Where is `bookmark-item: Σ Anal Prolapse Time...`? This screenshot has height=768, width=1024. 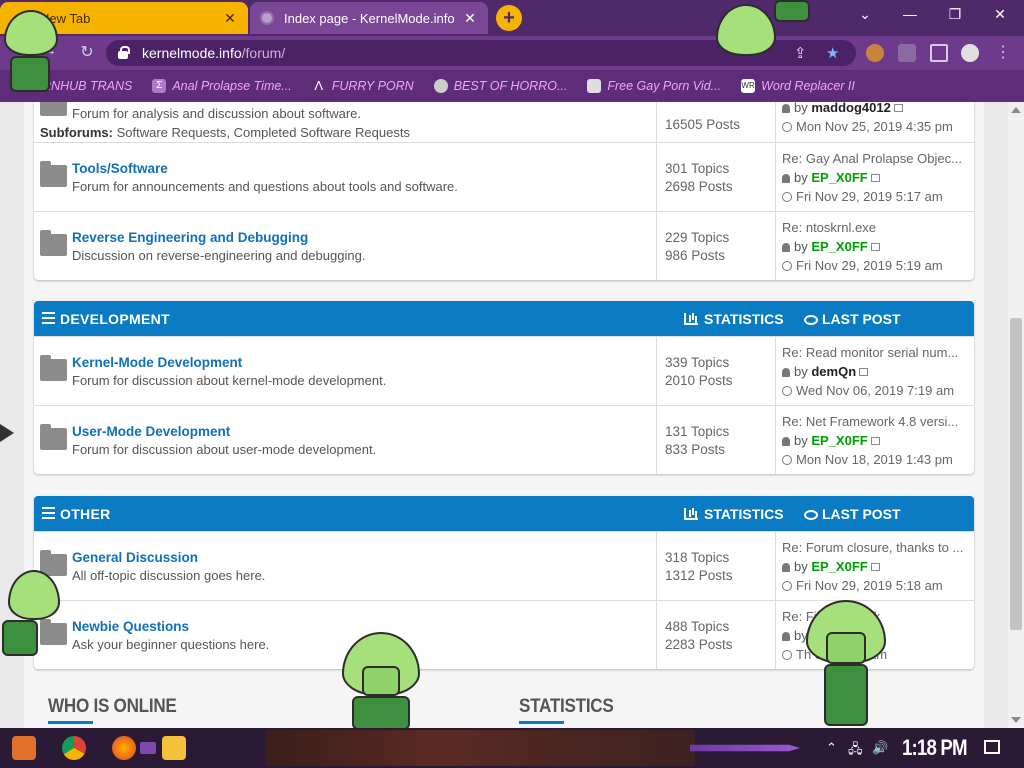
bookmark-item: Σ Anal Prolapse Time... is located at coordinates (222, 86).